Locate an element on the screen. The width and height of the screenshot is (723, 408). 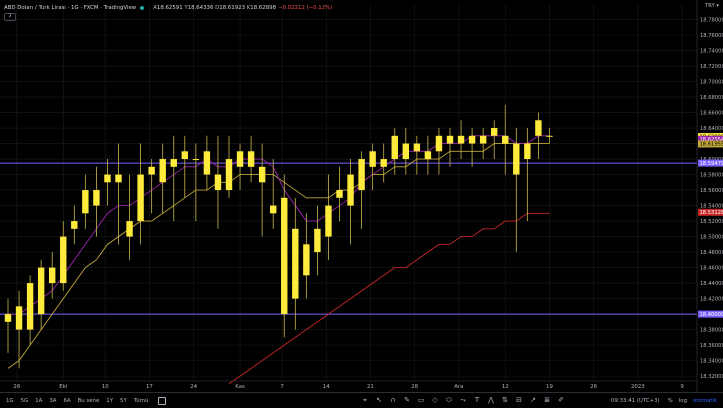
currency-selector: TRY ▾ is located at coordinates (712, 6).